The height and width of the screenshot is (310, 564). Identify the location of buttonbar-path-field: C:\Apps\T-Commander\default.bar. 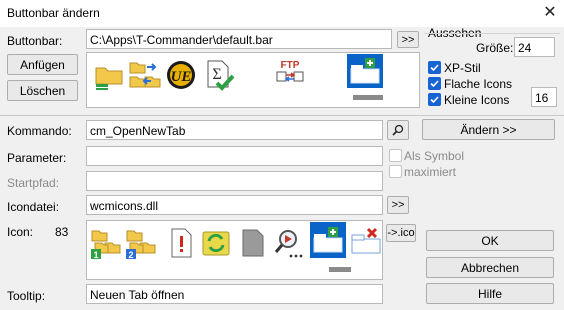
(239, 39).